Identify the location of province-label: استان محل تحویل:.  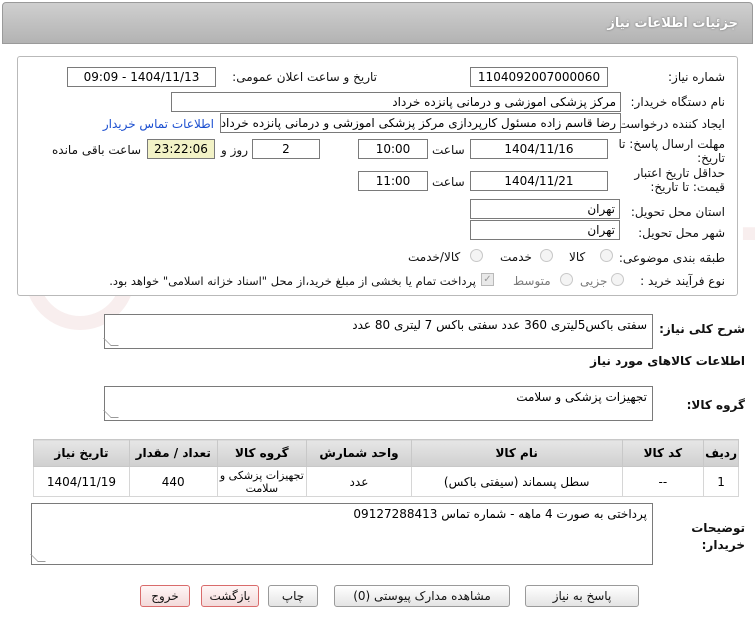
(677, 212).